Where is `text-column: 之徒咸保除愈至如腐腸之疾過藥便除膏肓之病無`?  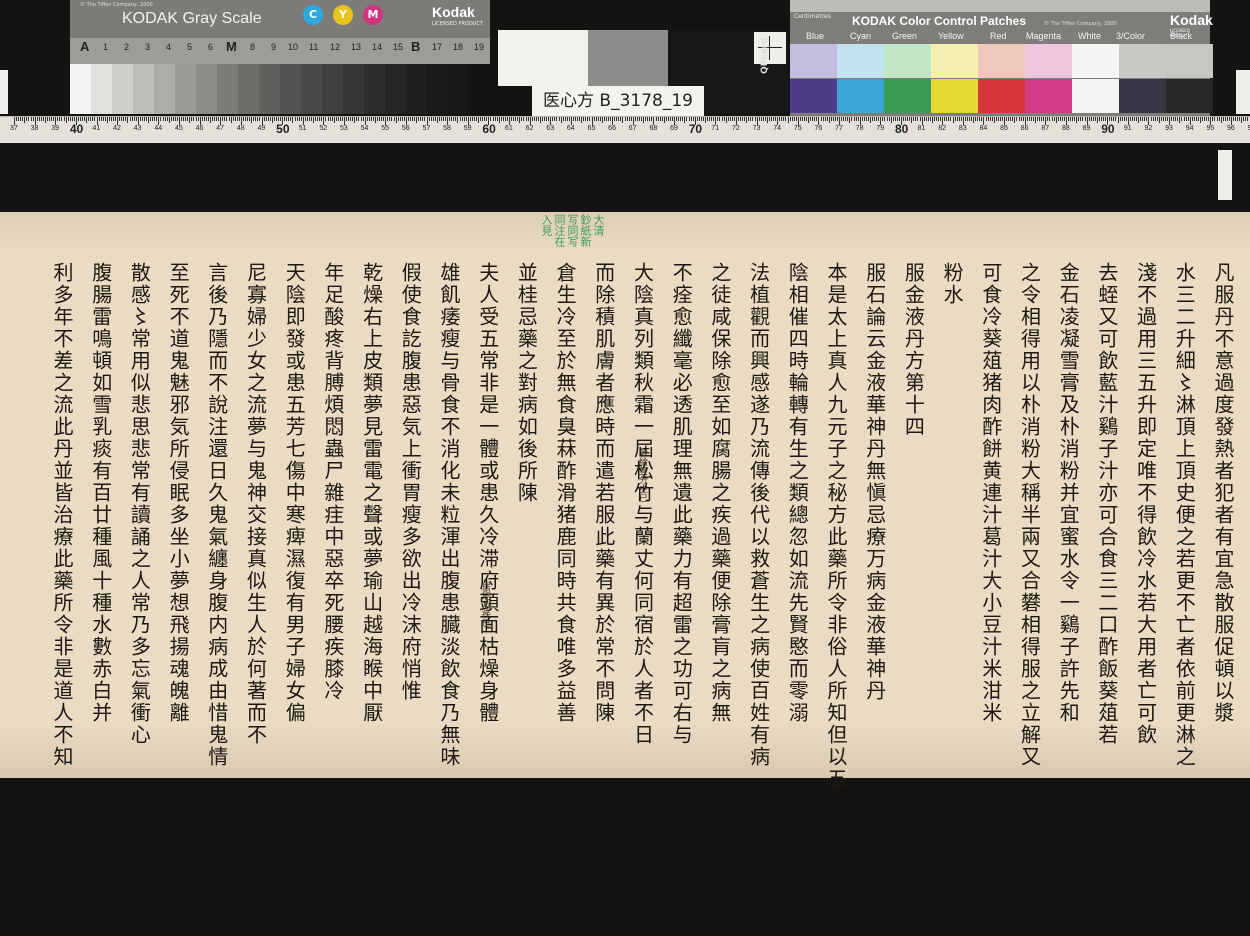
text-column: 之徒咸保除愈至如腐腸之疾過藥便除膏肓之病無 is located at coordinates (719, 493).